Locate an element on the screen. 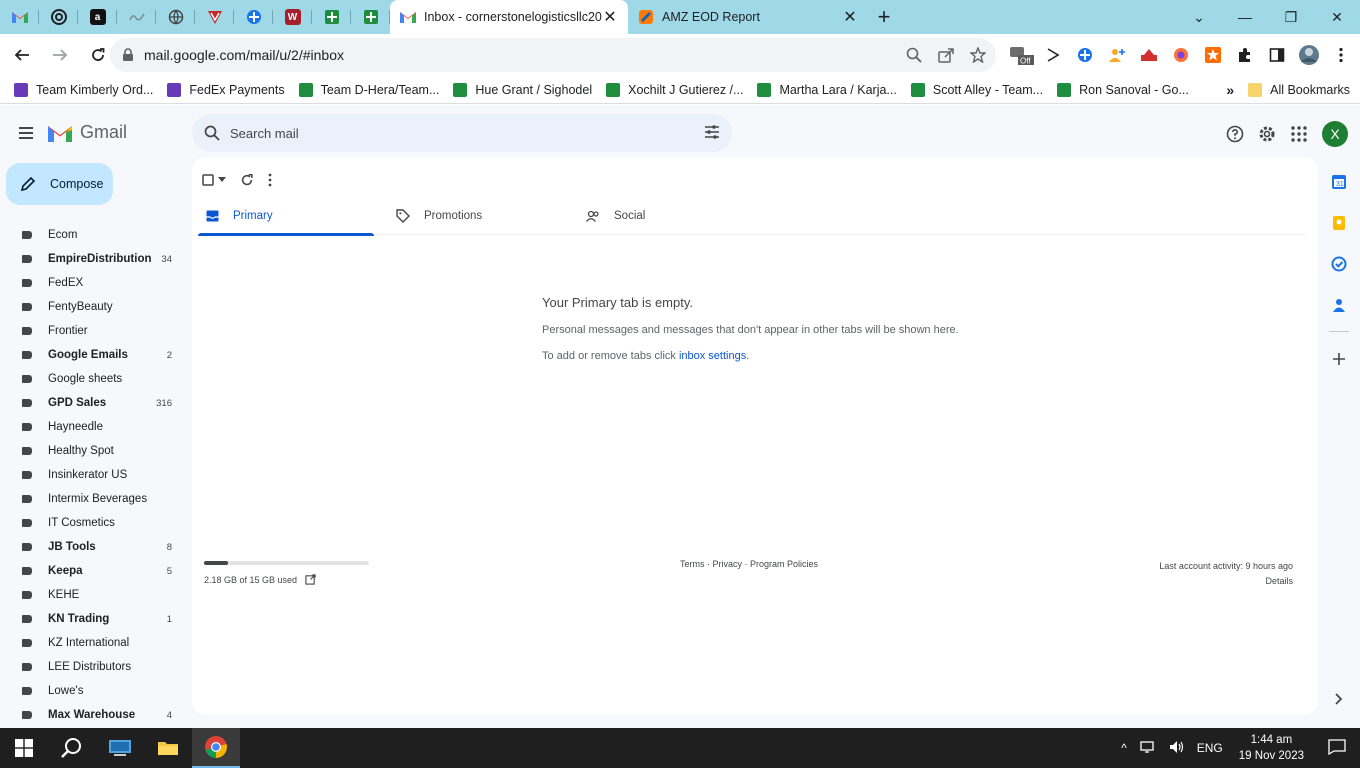  side-panel-icon is located at coordinates (1277, 55).